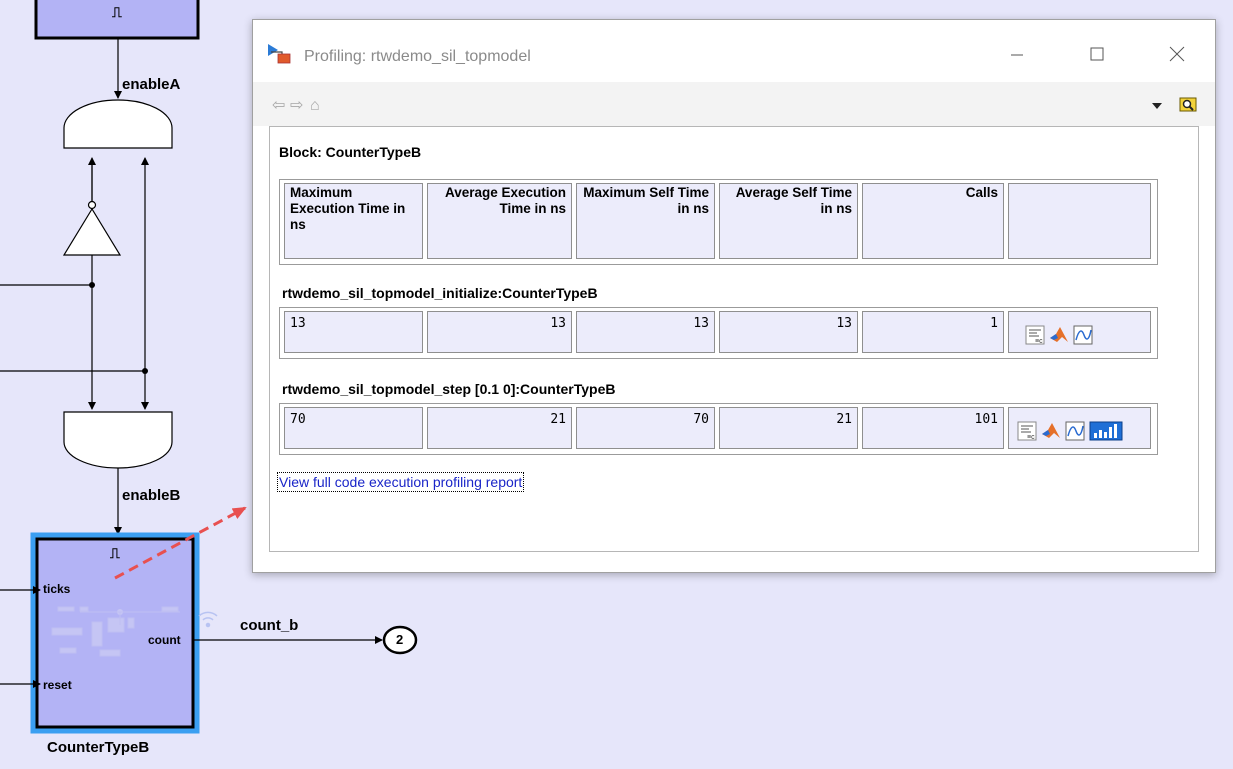 The image size is (1233, 769). Describe the element at coordinates (788, 332) in the screenshot. I see `cell-avg-self: 13` at that location.